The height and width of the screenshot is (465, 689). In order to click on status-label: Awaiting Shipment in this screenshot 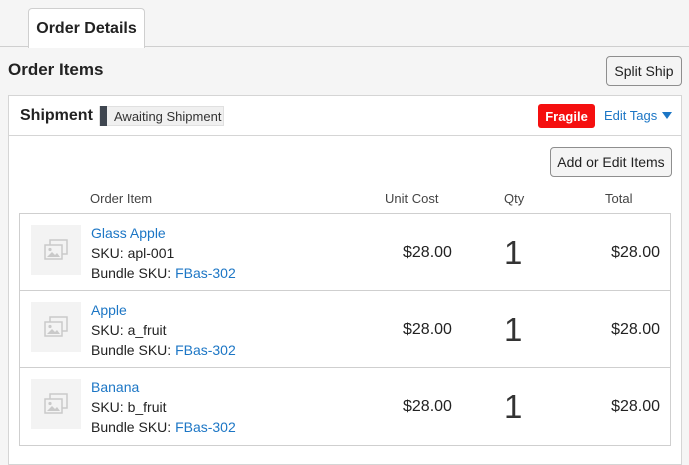, I will do `click(168, 116)`.